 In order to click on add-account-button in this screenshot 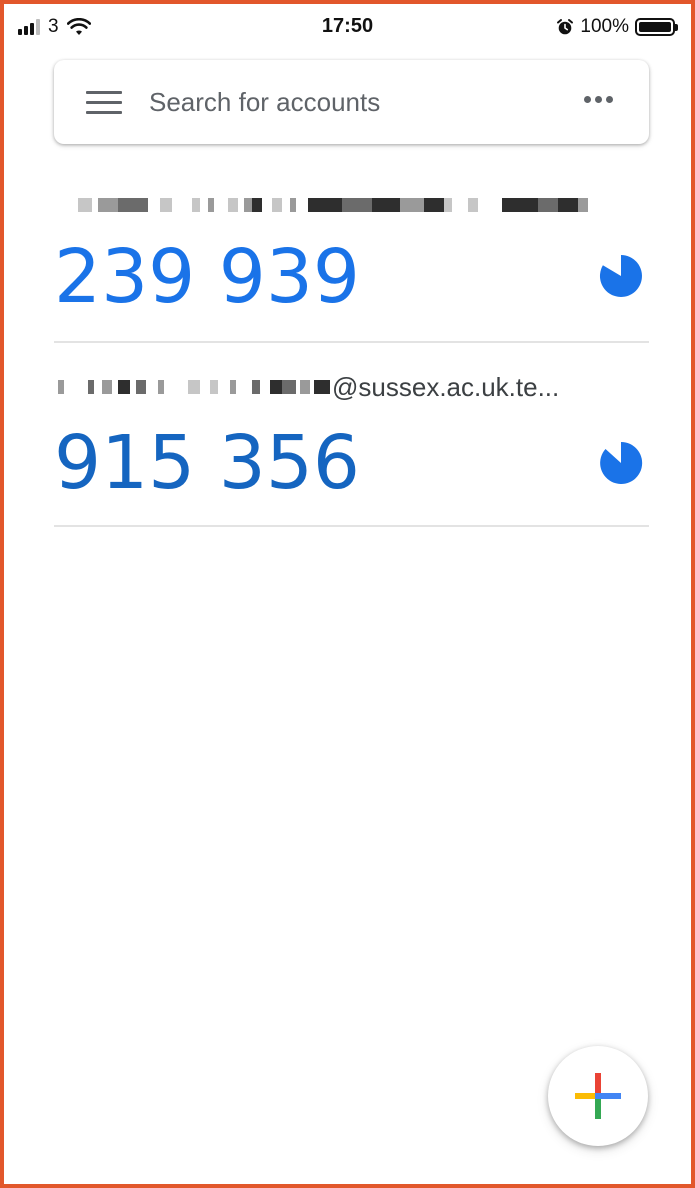, I will do `click(598, 1096)`.